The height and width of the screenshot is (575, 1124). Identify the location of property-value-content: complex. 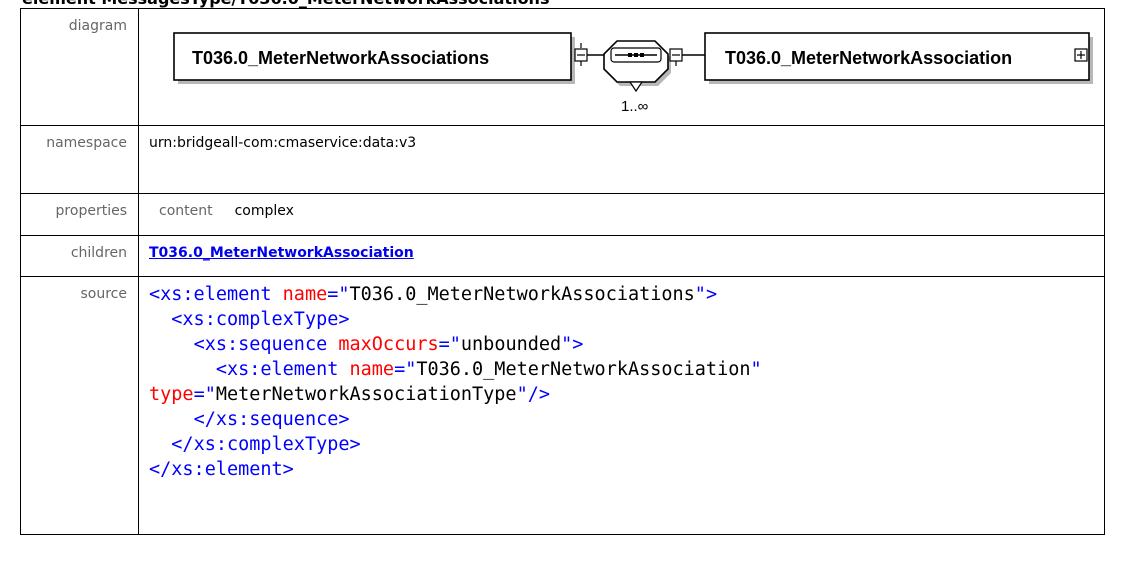
(264, 211).